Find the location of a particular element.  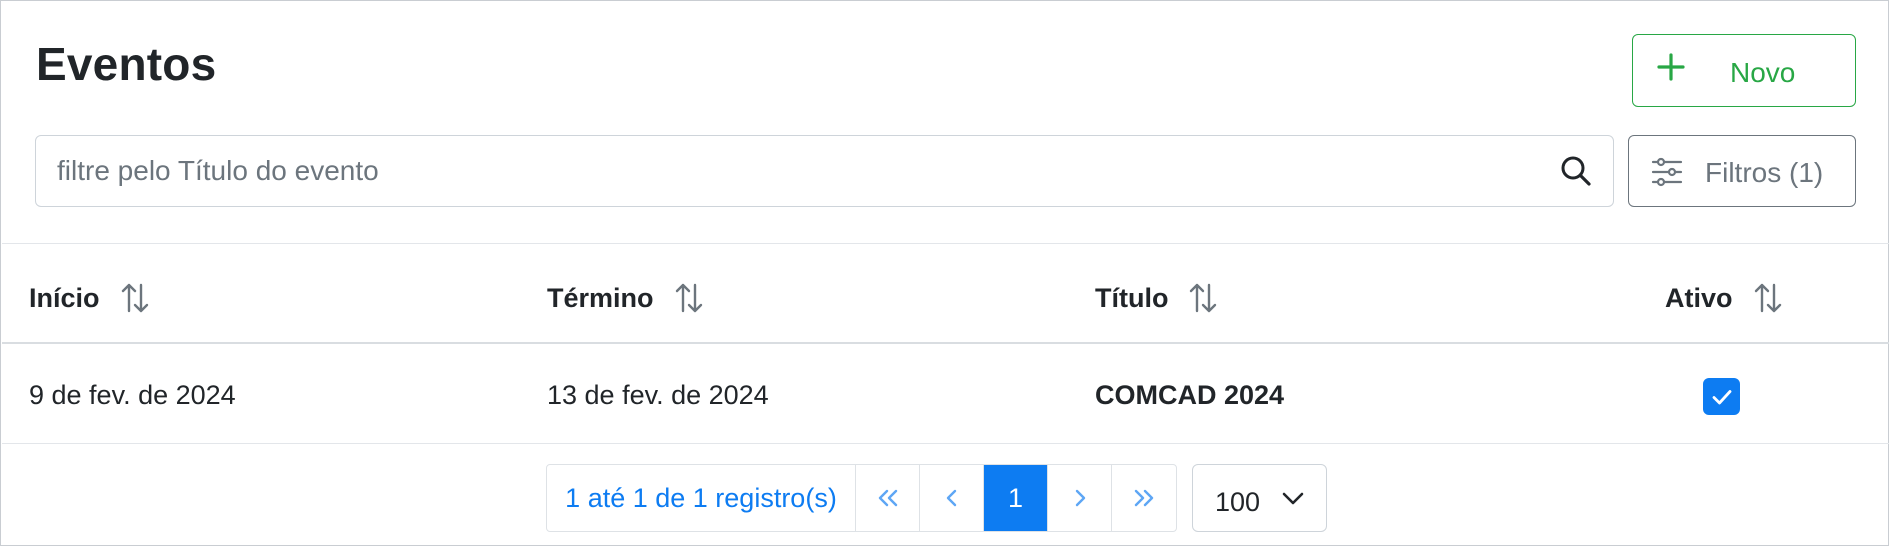

page-size-value: 100 is located at coordinates (1238, 502).